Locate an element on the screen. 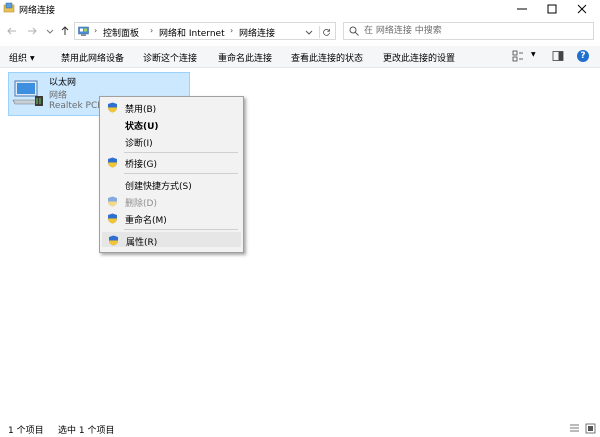 This screenshot has width=600, height=437. change-settings-button: 更改此连接的设置 is located at coordinates (419, 57).